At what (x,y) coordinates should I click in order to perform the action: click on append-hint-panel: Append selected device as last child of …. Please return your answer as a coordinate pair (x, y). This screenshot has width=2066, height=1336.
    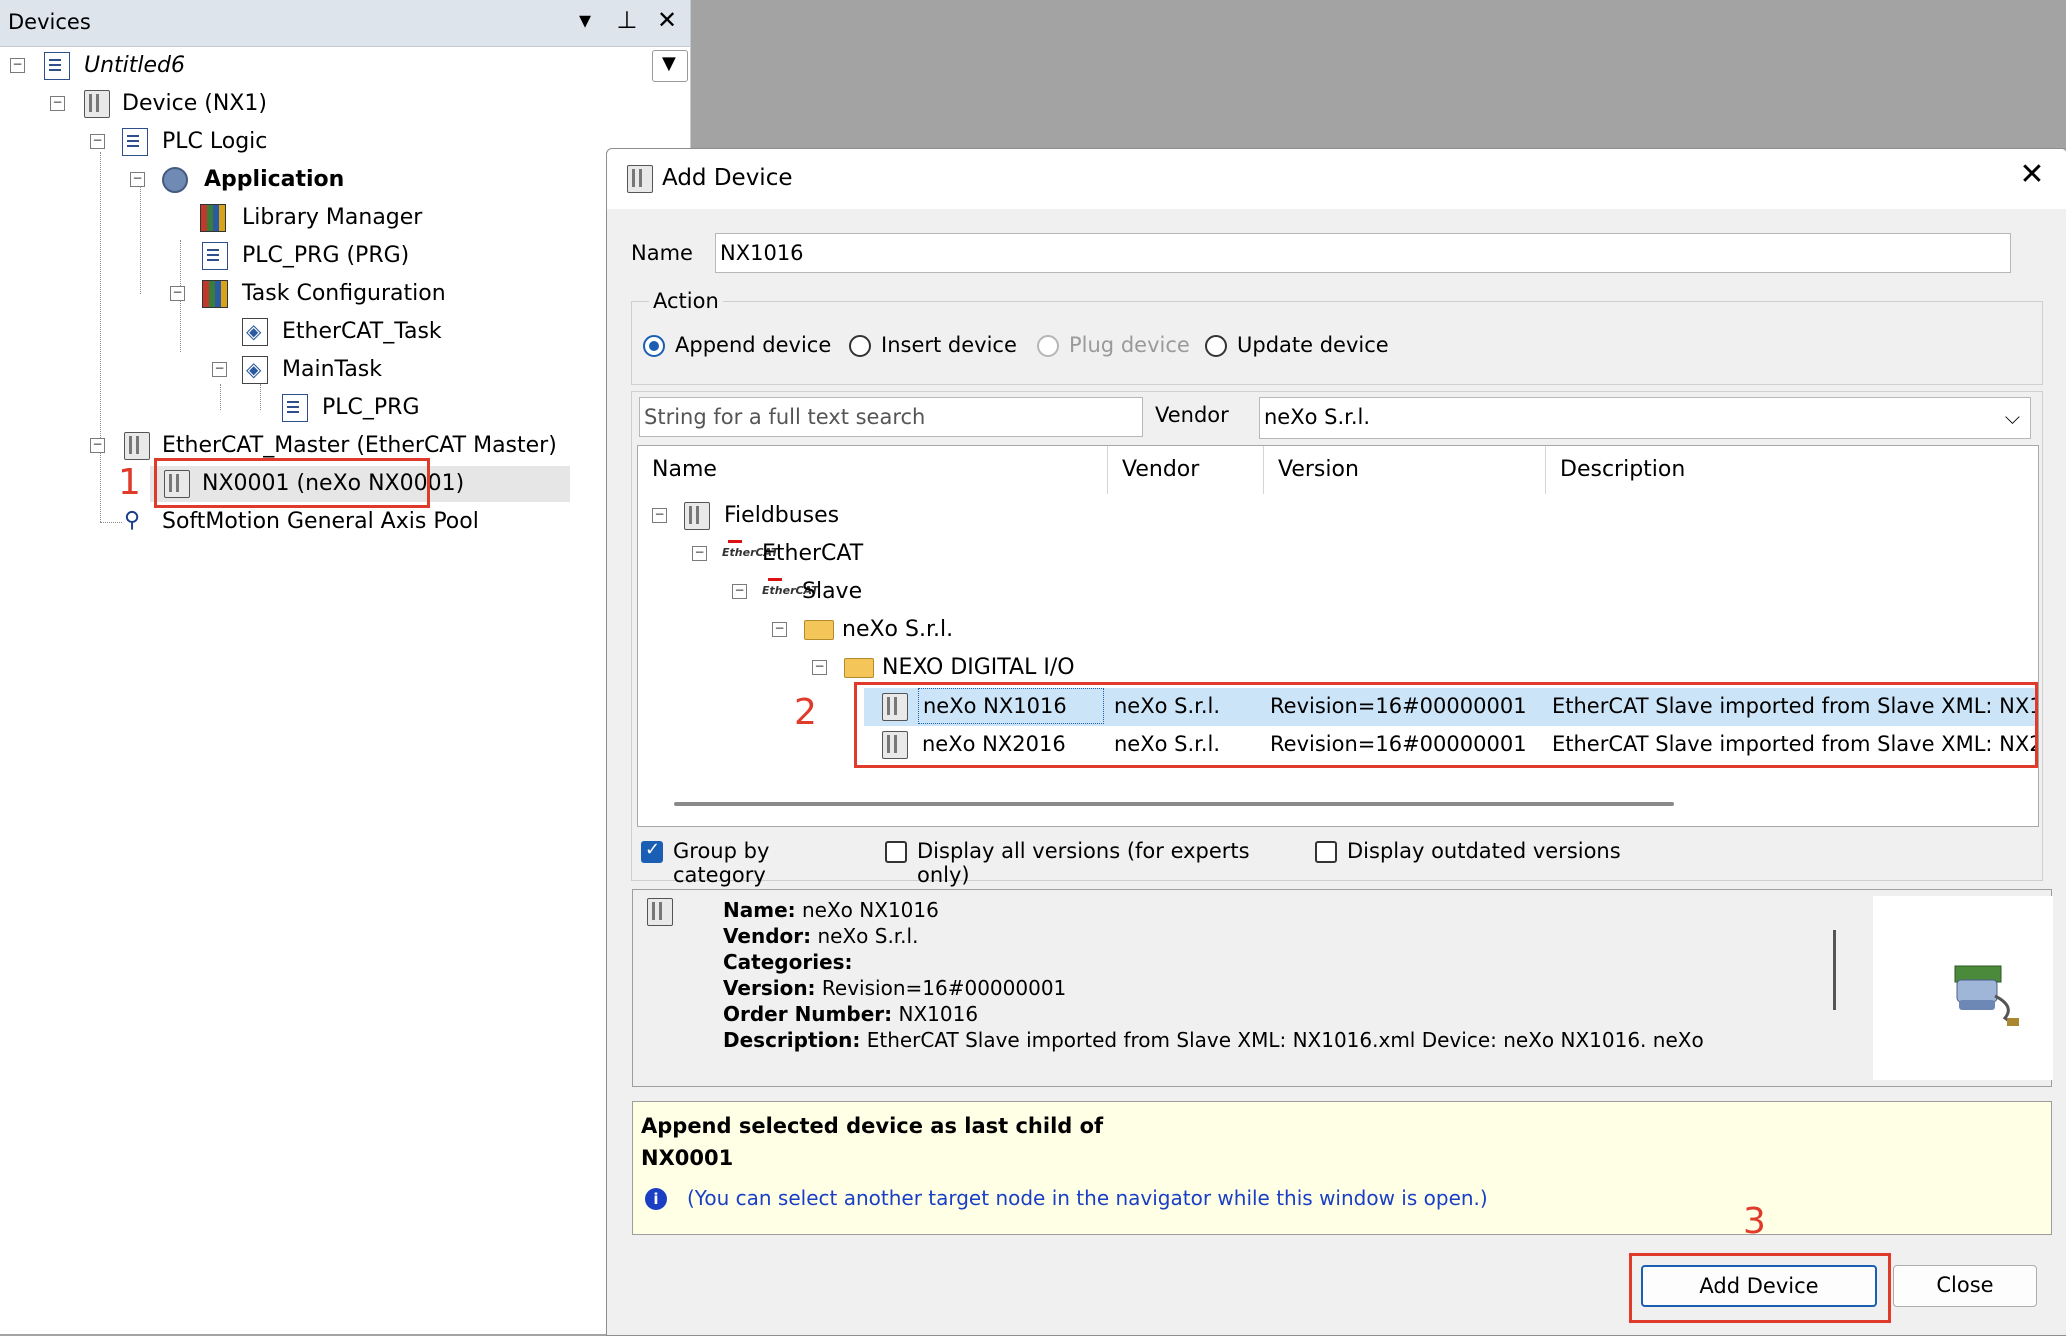
    Looking at the image, I should click on (1342, 1168).